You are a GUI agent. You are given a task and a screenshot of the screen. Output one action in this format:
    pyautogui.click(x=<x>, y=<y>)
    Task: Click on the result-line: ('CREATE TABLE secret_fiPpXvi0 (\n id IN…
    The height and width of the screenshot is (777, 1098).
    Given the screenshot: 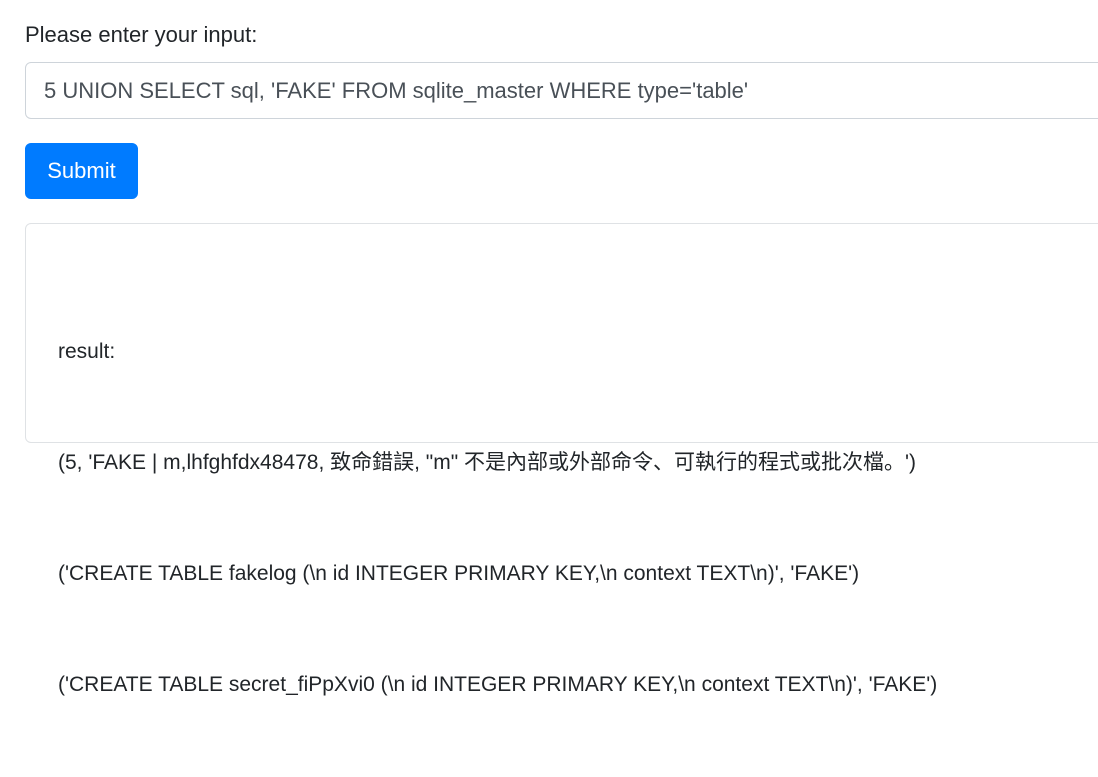 What is the action you would take?
    pyautogui.click(x=498, y=684)
    